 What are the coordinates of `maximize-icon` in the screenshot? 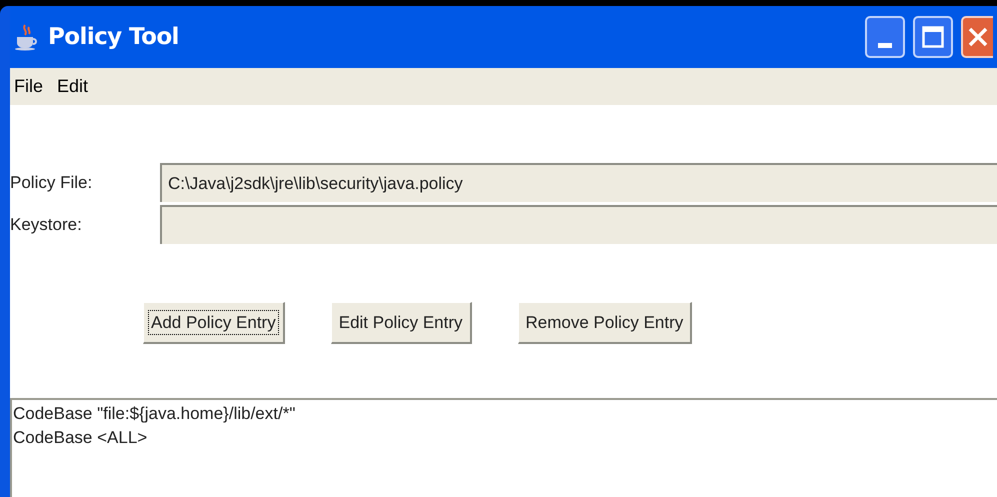 It's located at (933, 37).